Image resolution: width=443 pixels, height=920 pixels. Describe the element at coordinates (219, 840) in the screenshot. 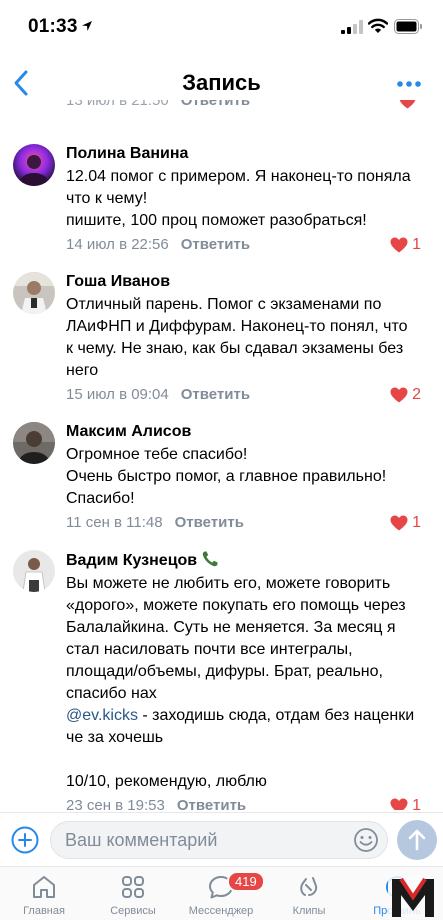

I see `comment-input` at that location.